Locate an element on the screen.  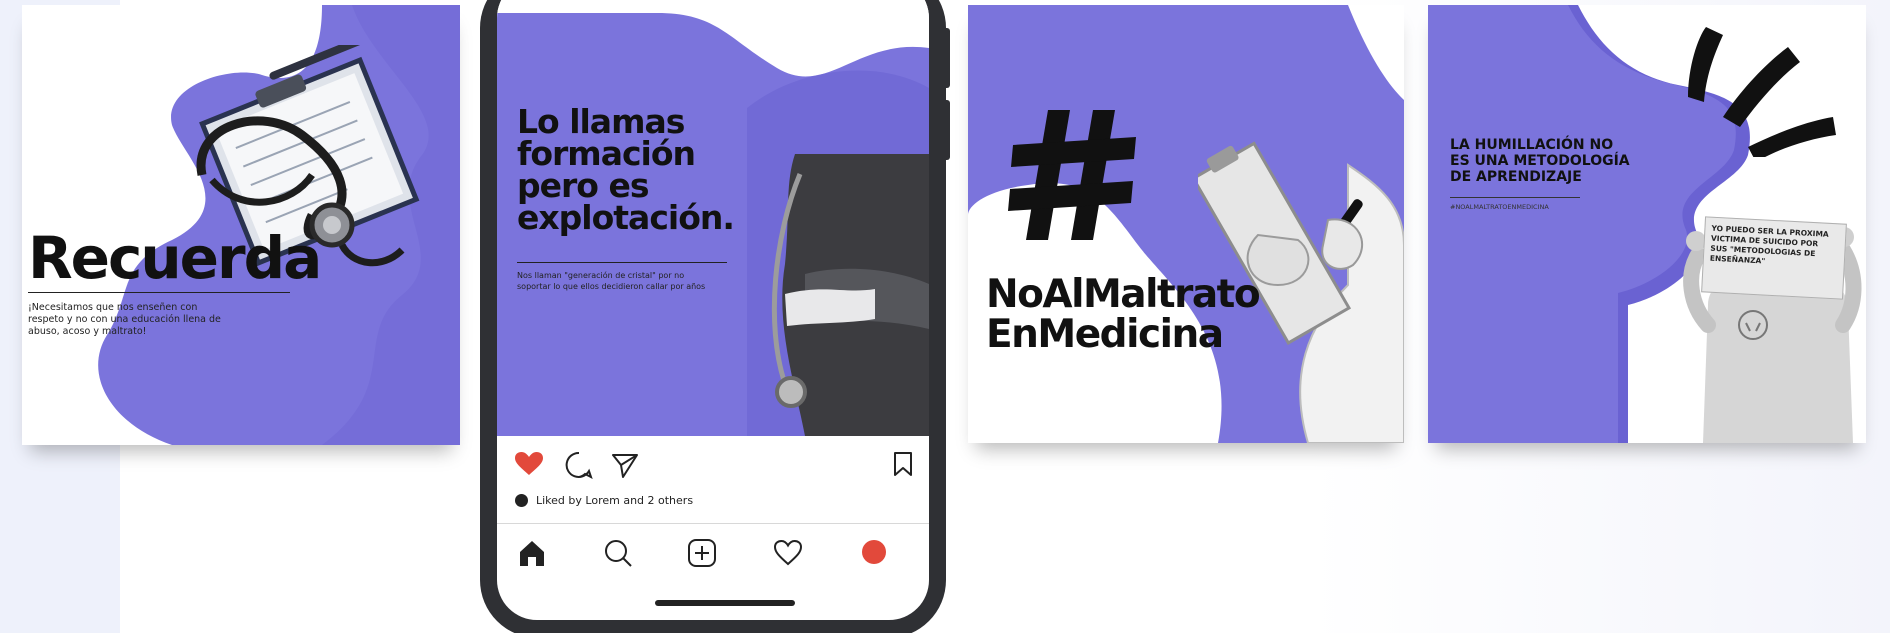
hashtag-text: NoAlMaltrato EnMedicina is located at coordinates (1123, 314).